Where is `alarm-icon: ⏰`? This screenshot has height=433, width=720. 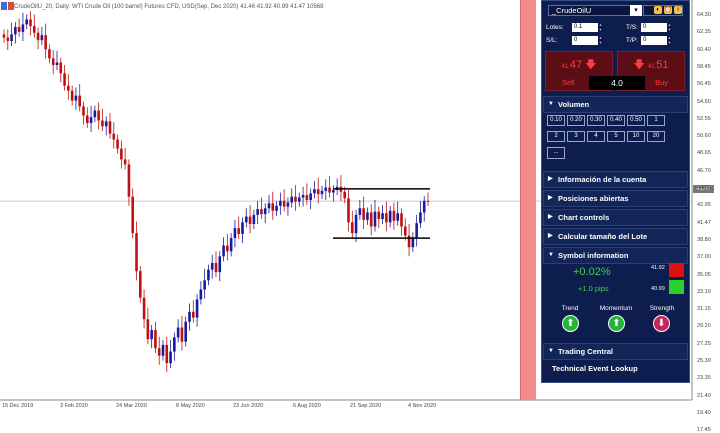
alarm-icon: ⏰ is located at coordinates (668, 10).